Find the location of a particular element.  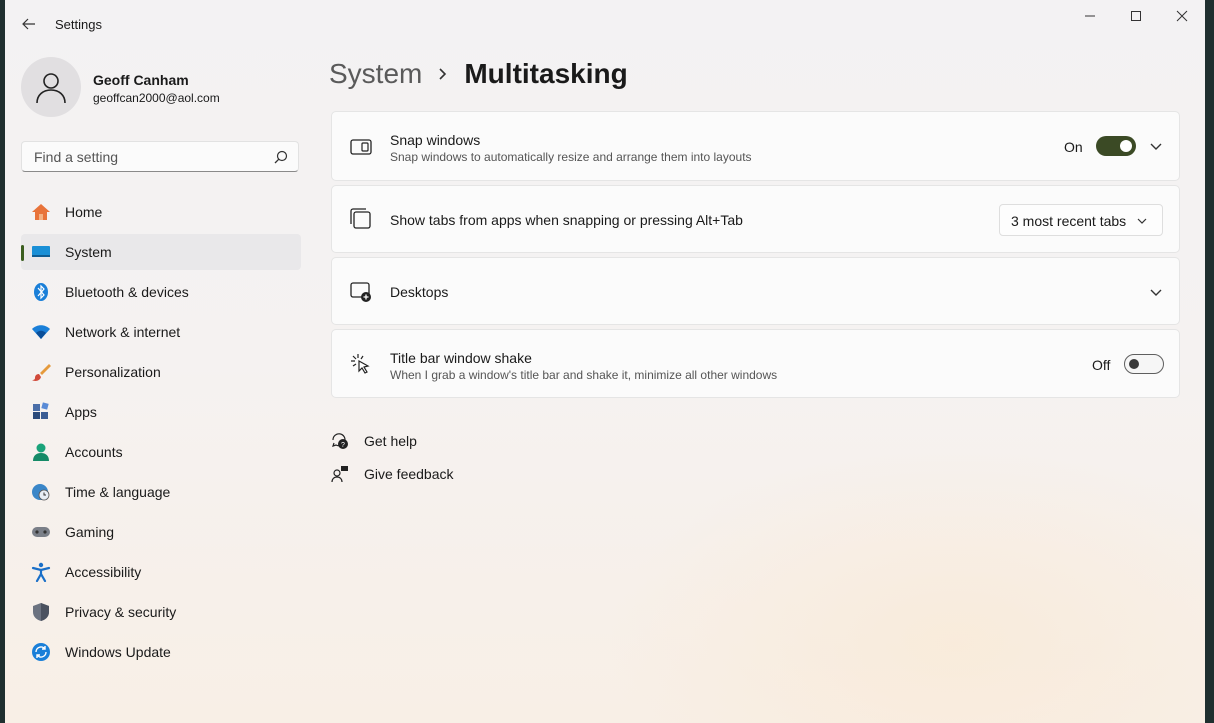

maximize-button is located at coordinates (1136, 16).